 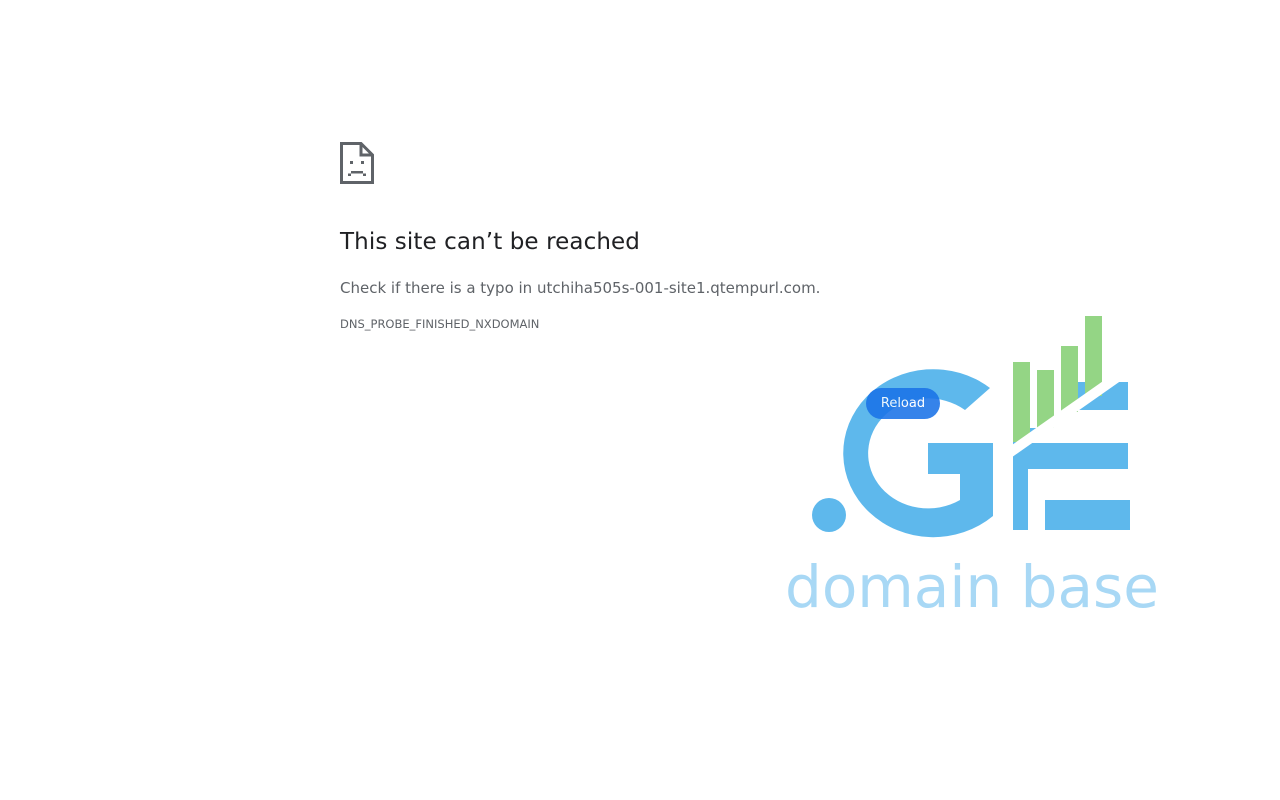 I want to click on error-code: DNS_PROBE_FINISHED_NXDOMAIN, so click(x=440, y=324).